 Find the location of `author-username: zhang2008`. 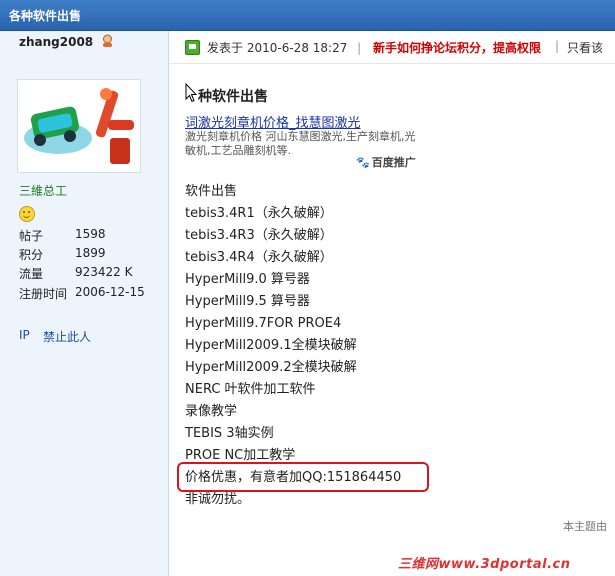

author-username: zhang2008 is located at coordinates (56, 42).